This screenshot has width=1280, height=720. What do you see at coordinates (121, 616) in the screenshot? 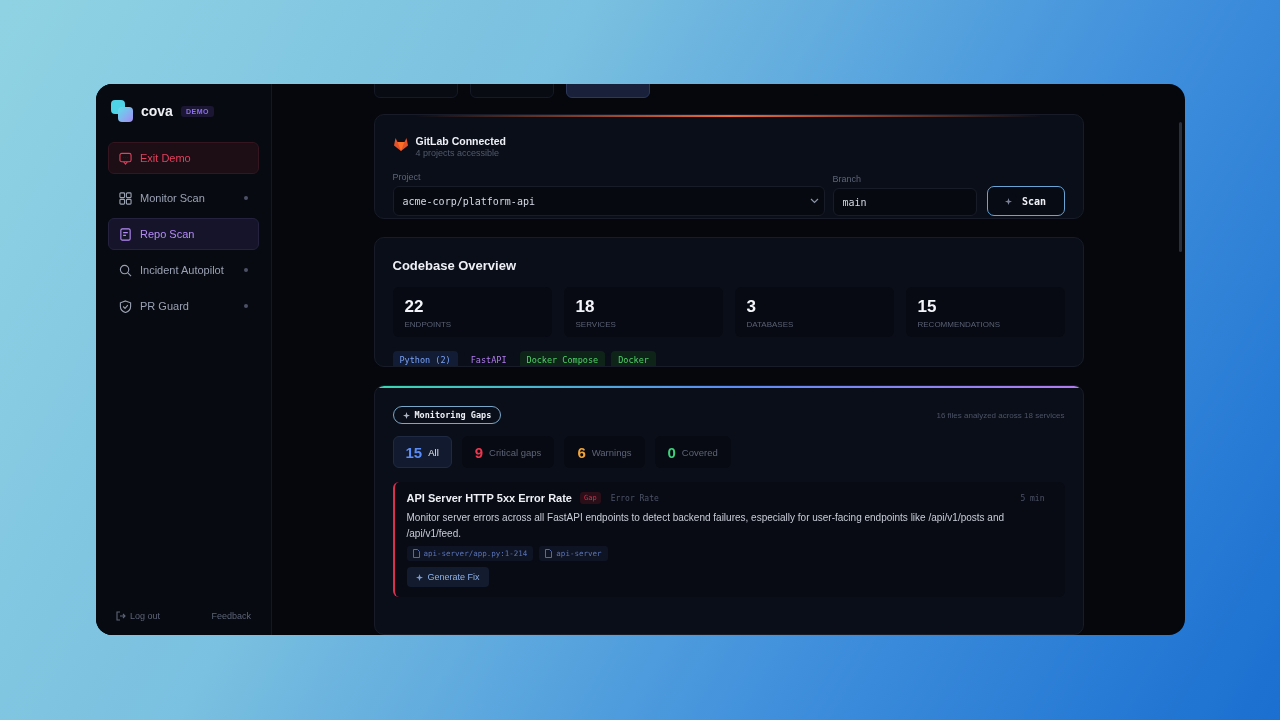
I see `logout-icon` at bounding box center [121, 616].